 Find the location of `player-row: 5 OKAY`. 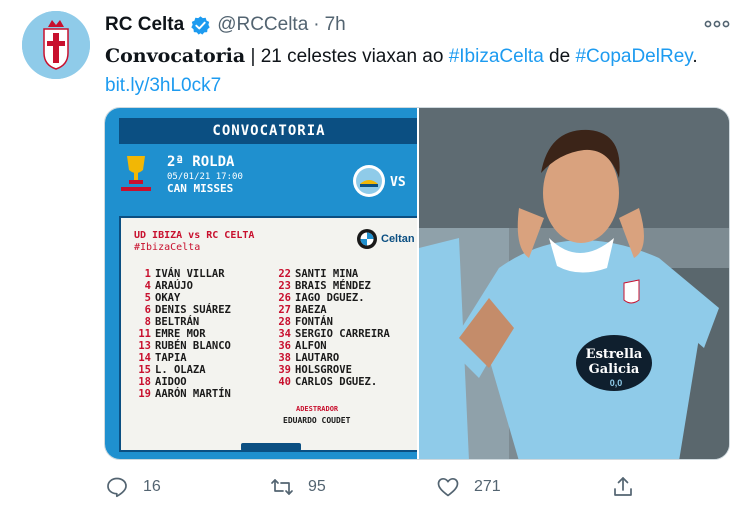

player-row: 5 OKAY is located at coordinates (182, 298).